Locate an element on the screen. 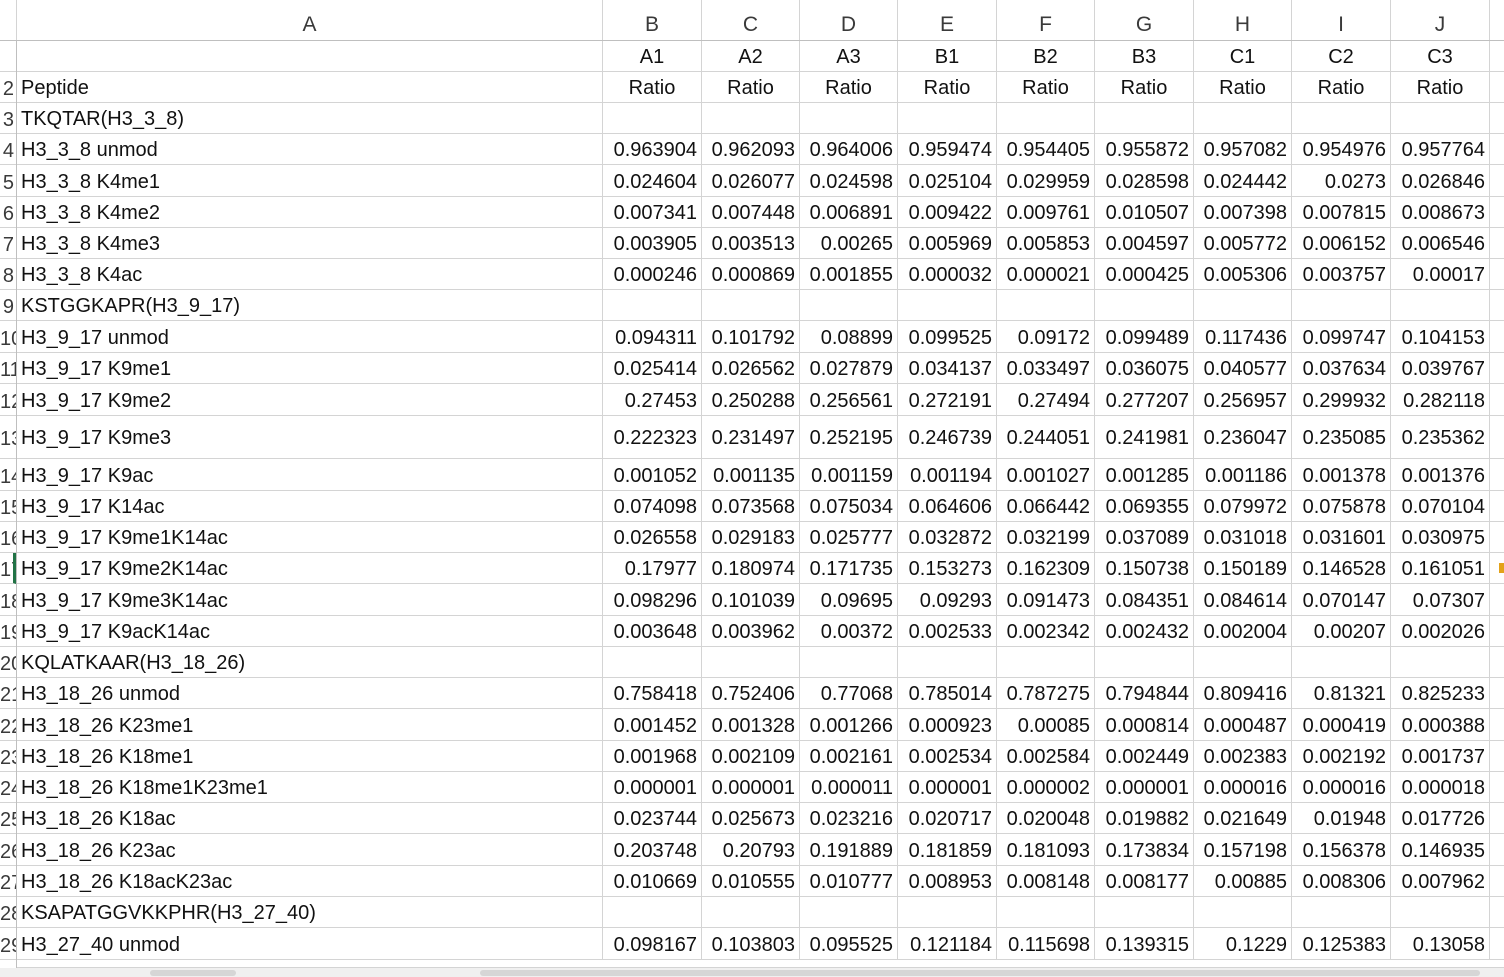 The image size is (1504, 977). row-header: 10 is located at coordinates (8, 337).